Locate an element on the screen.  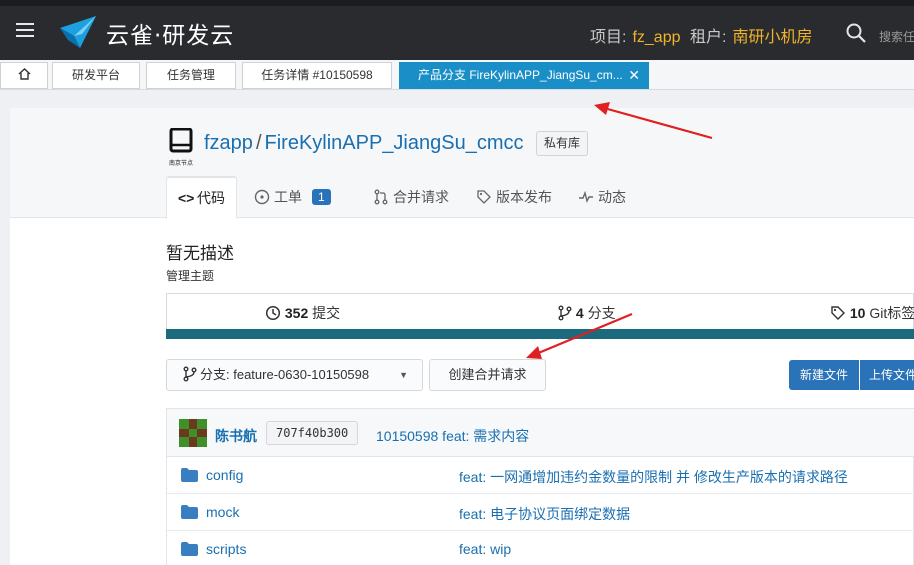
tab-issues: 工单 1 is located at coordinates (292, 197).